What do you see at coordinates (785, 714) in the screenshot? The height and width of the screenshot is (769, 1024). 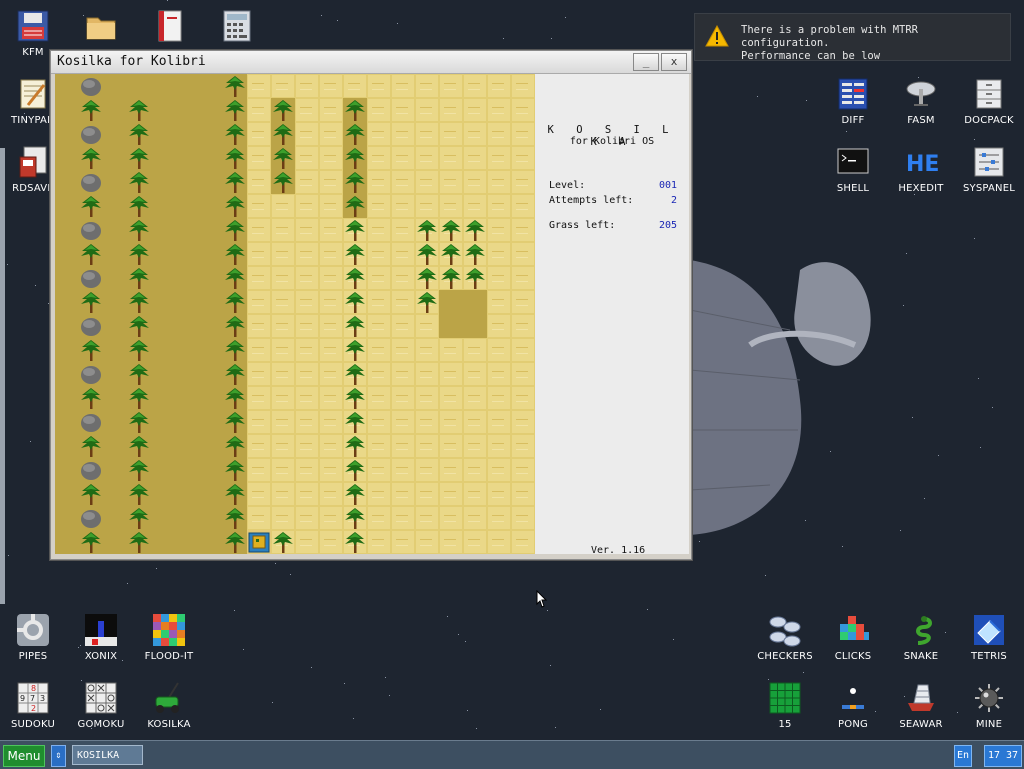 I see `desktop-icon-15: 15` at bounding box center [785, 714].